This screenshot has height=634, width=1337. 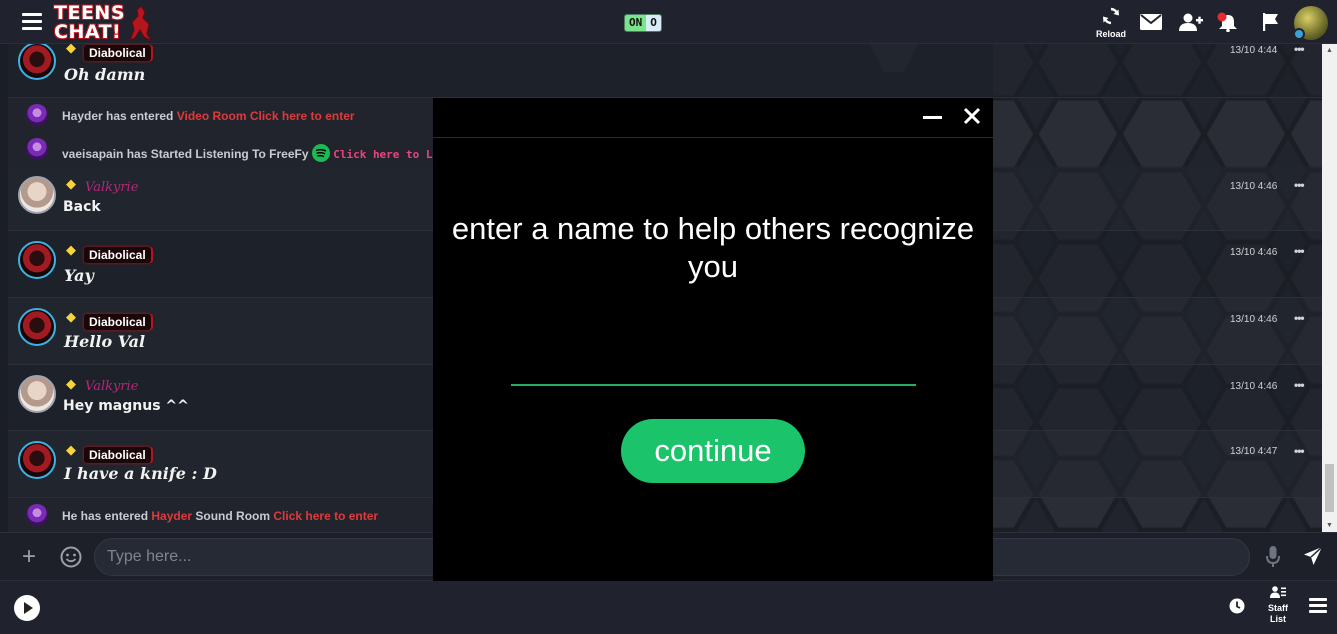 I want to click on message-text: Oh damn, so click(x=105, y=74).